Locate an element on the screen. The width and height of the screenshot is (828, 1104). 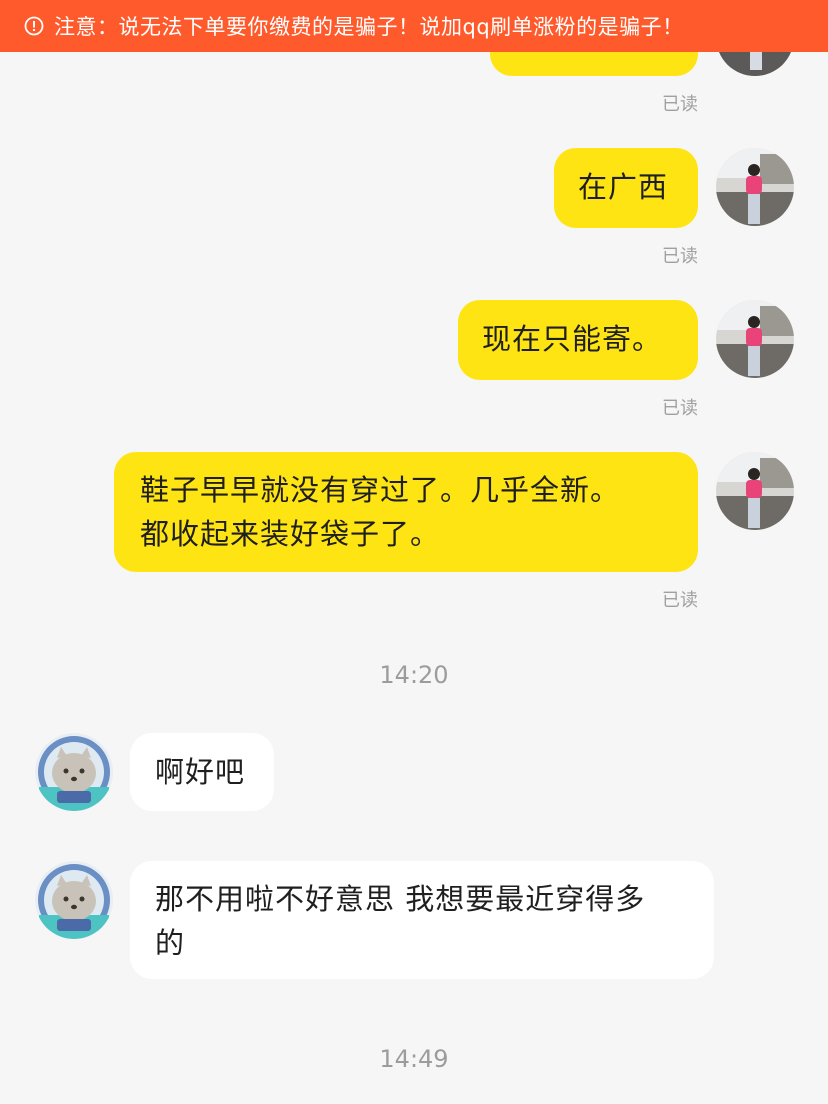
scam-warning-banner: 注意：说无法下单要你缴费的是骗子！说加qq刷单涨粉的是骗子！ is located at coordinates (414, 26).